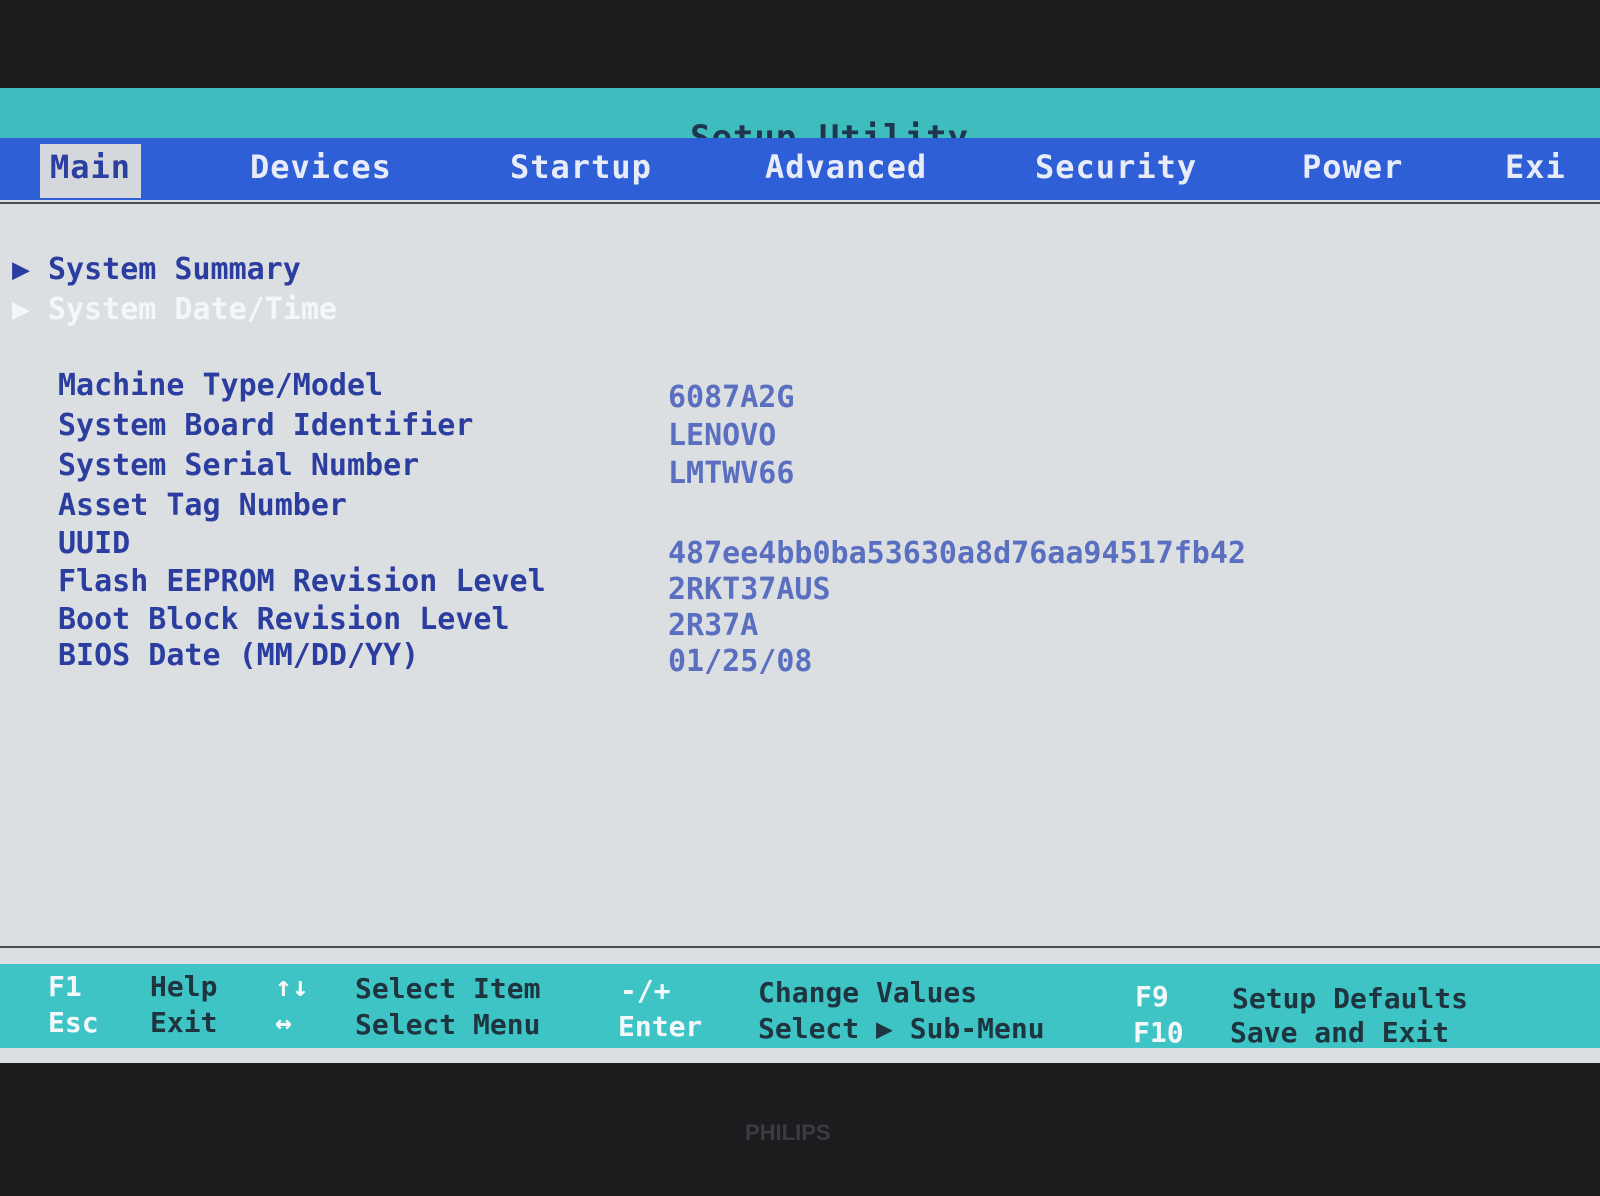 The image size is (1600, 1196). Describe the element at coordinates (800, 203) in the screenshot. I see `header-divider` at that location.